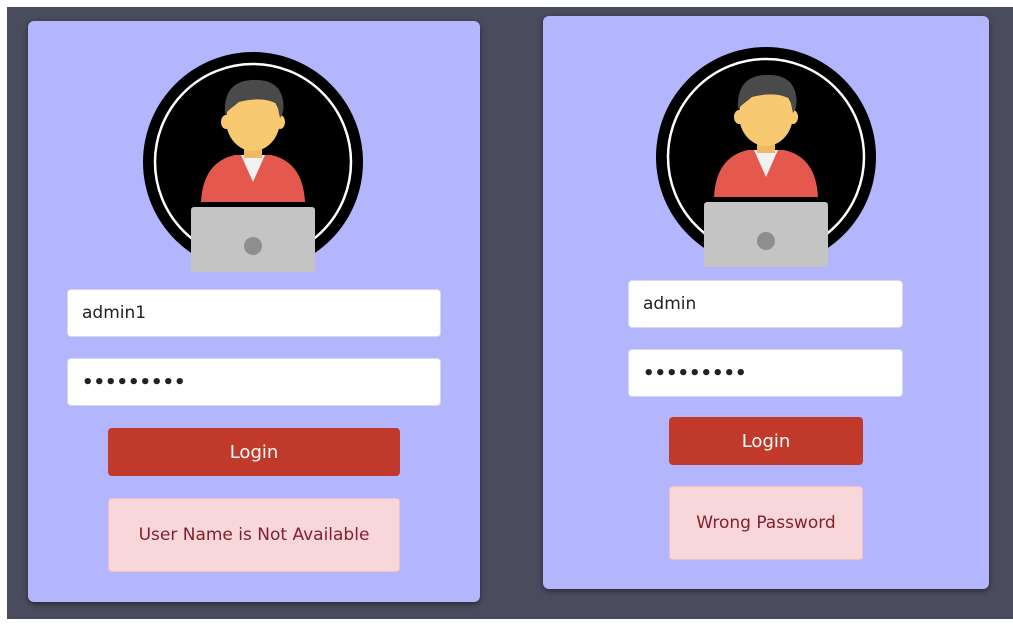  I want to click on error-alert: Wrong Password, so click(766, 523).